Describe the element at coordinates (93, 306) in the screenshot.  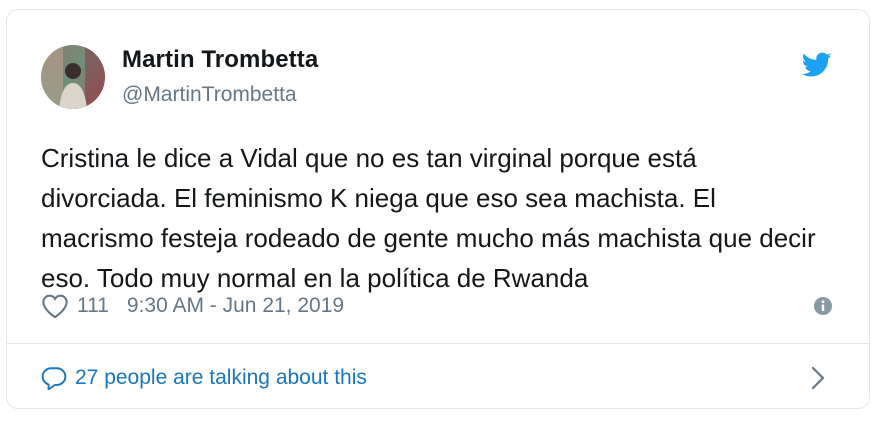
I see `like-count: 111` at that location.